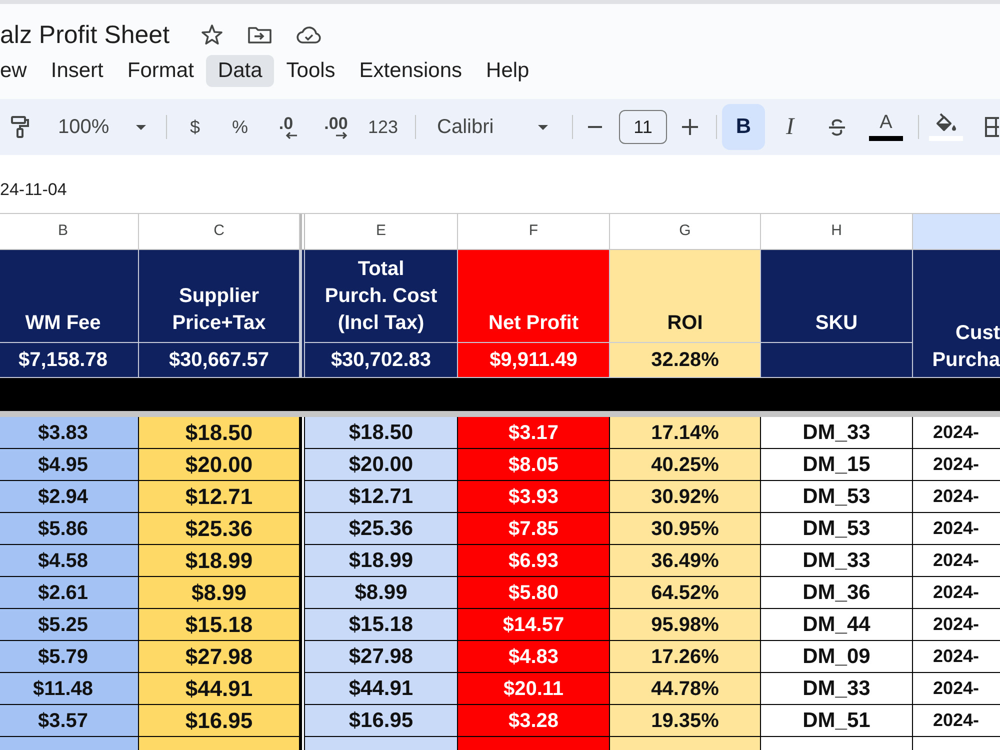 This screenshot has width=1000, height=750. I want to click on format-button: $, so click(195, 127).